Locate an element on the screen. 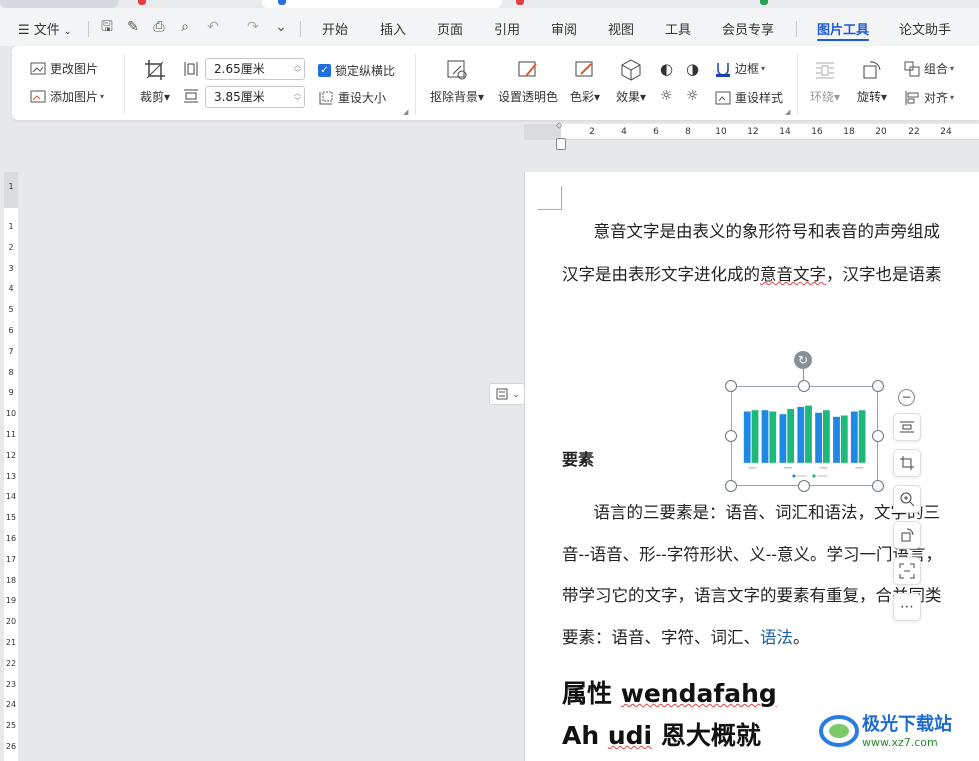 This screenshot has height=761, width=979. window-tab-active is located at coordinates (382, 4).